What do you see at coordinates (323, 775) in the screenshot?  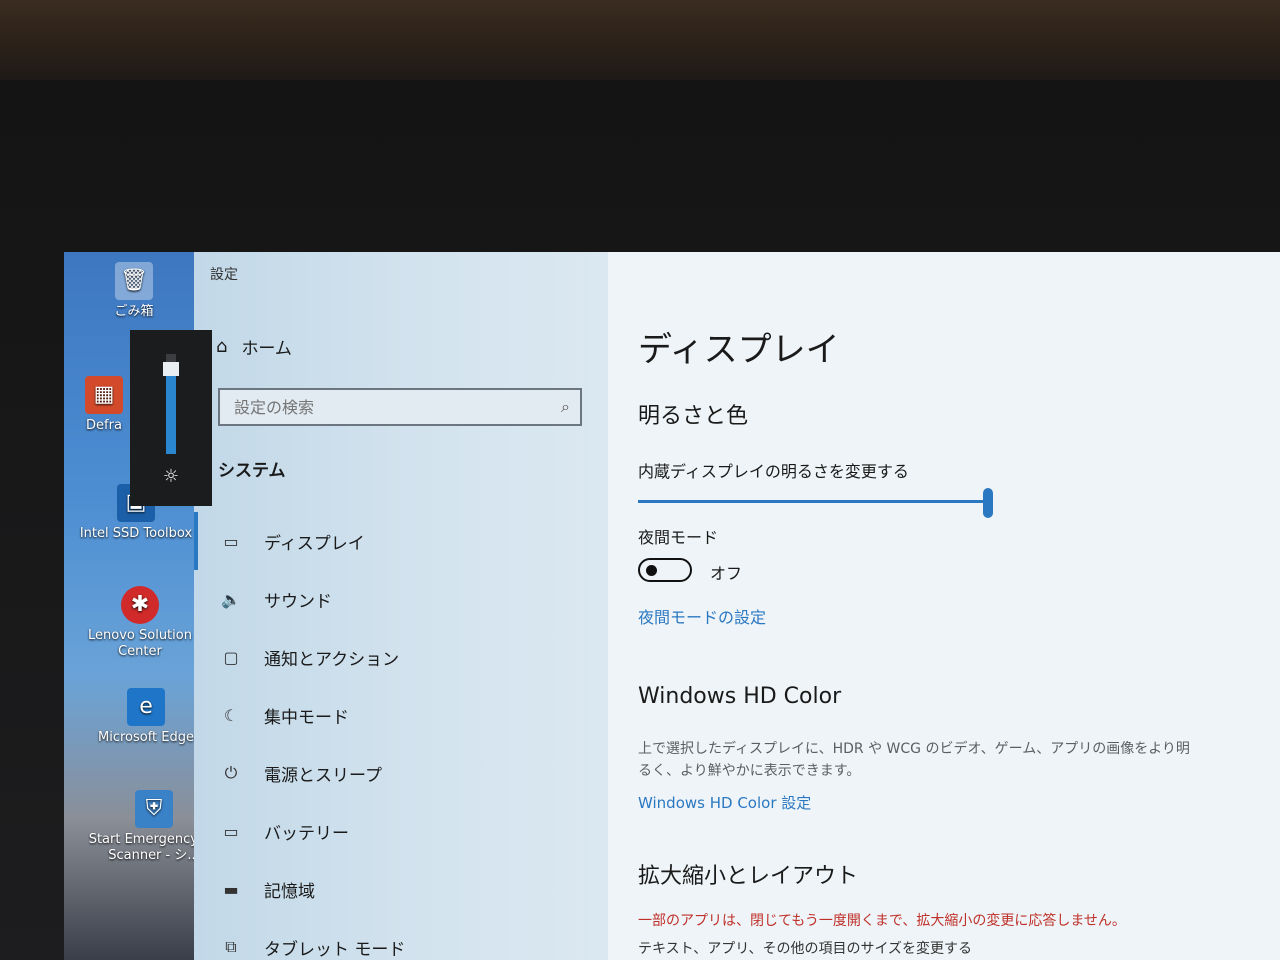 I see `nav-item-label: 電源とスリープ` at bounding box center [323, 775].